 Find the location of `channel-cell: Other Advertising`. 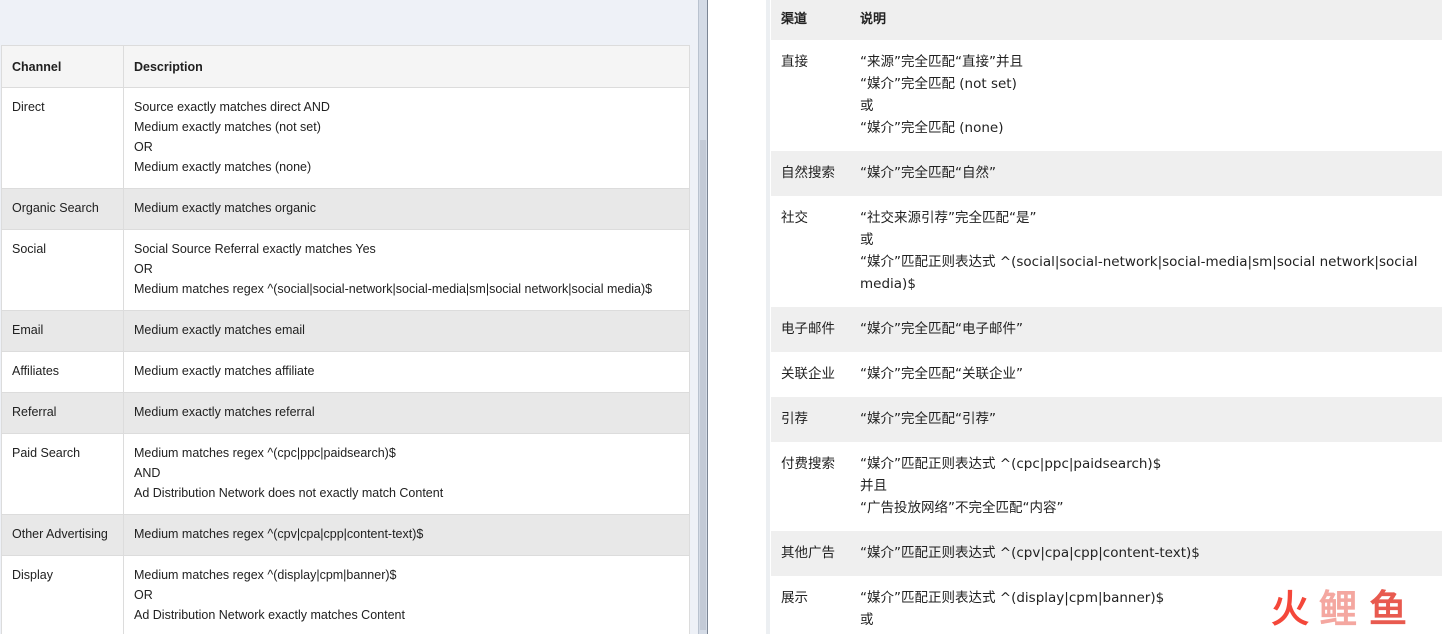

channel-cell: Other Advertising is located at coordinates (62, 535).